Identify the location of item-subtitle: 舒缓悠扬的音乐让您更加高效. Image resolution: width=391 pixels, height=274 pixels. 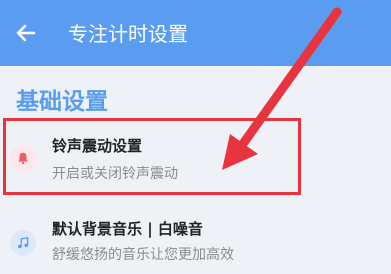
(143, 255).